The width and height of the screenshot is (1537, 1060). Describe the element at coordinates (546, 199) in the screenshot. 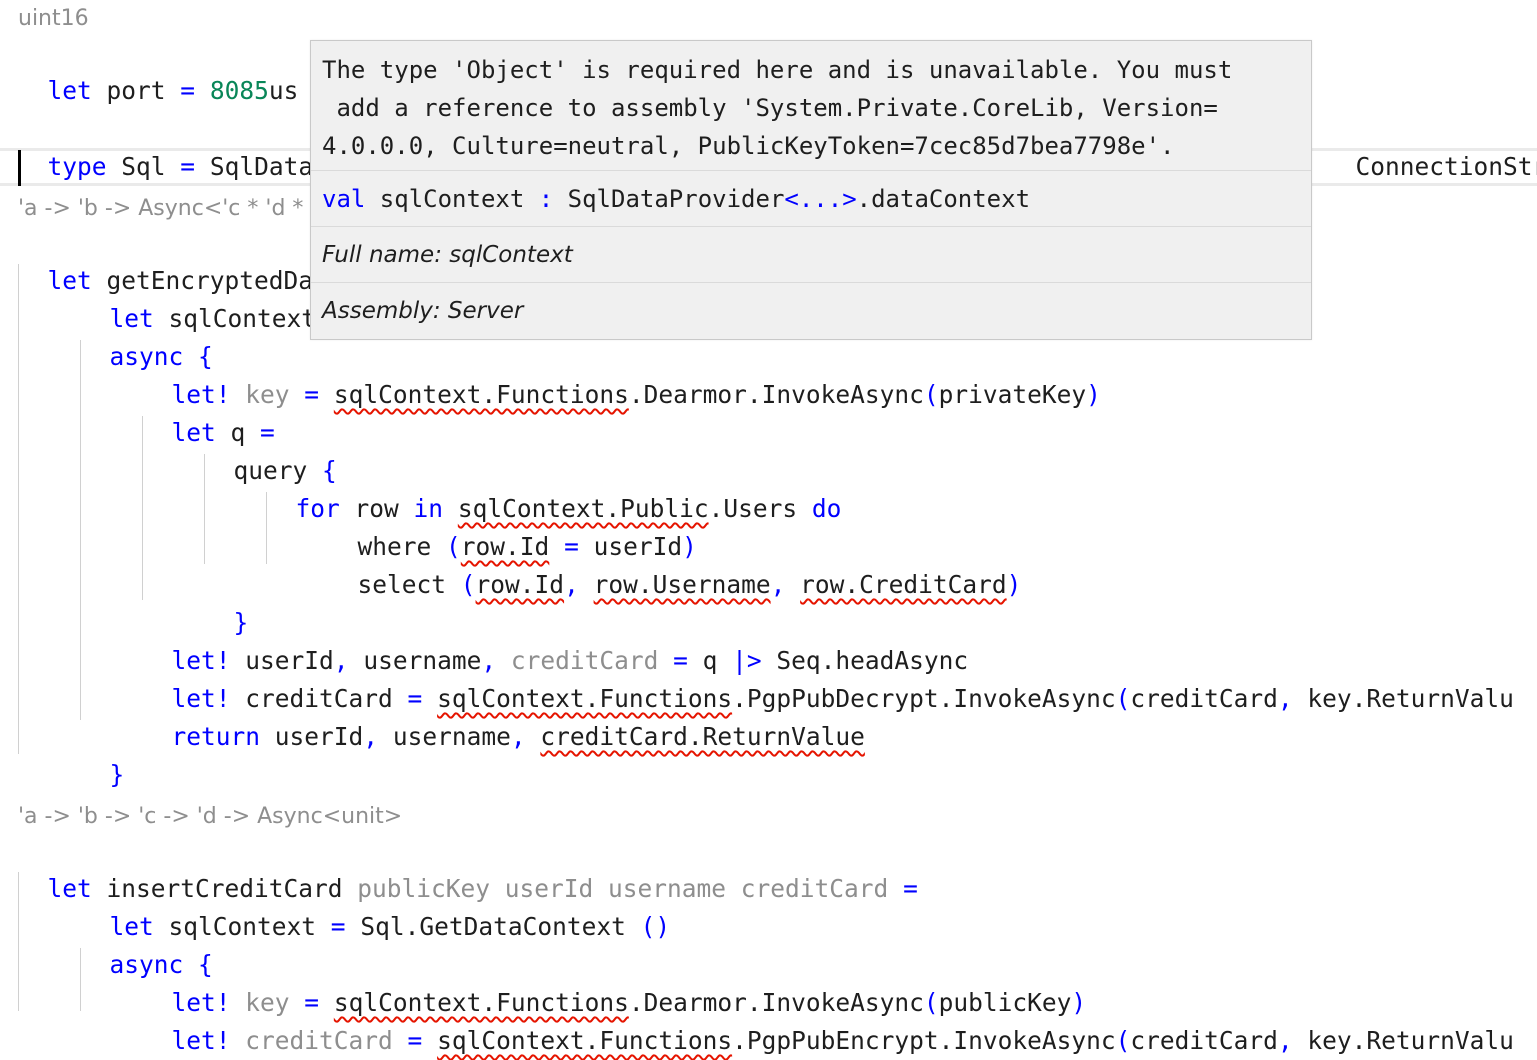

I see `colon: :` at that location.